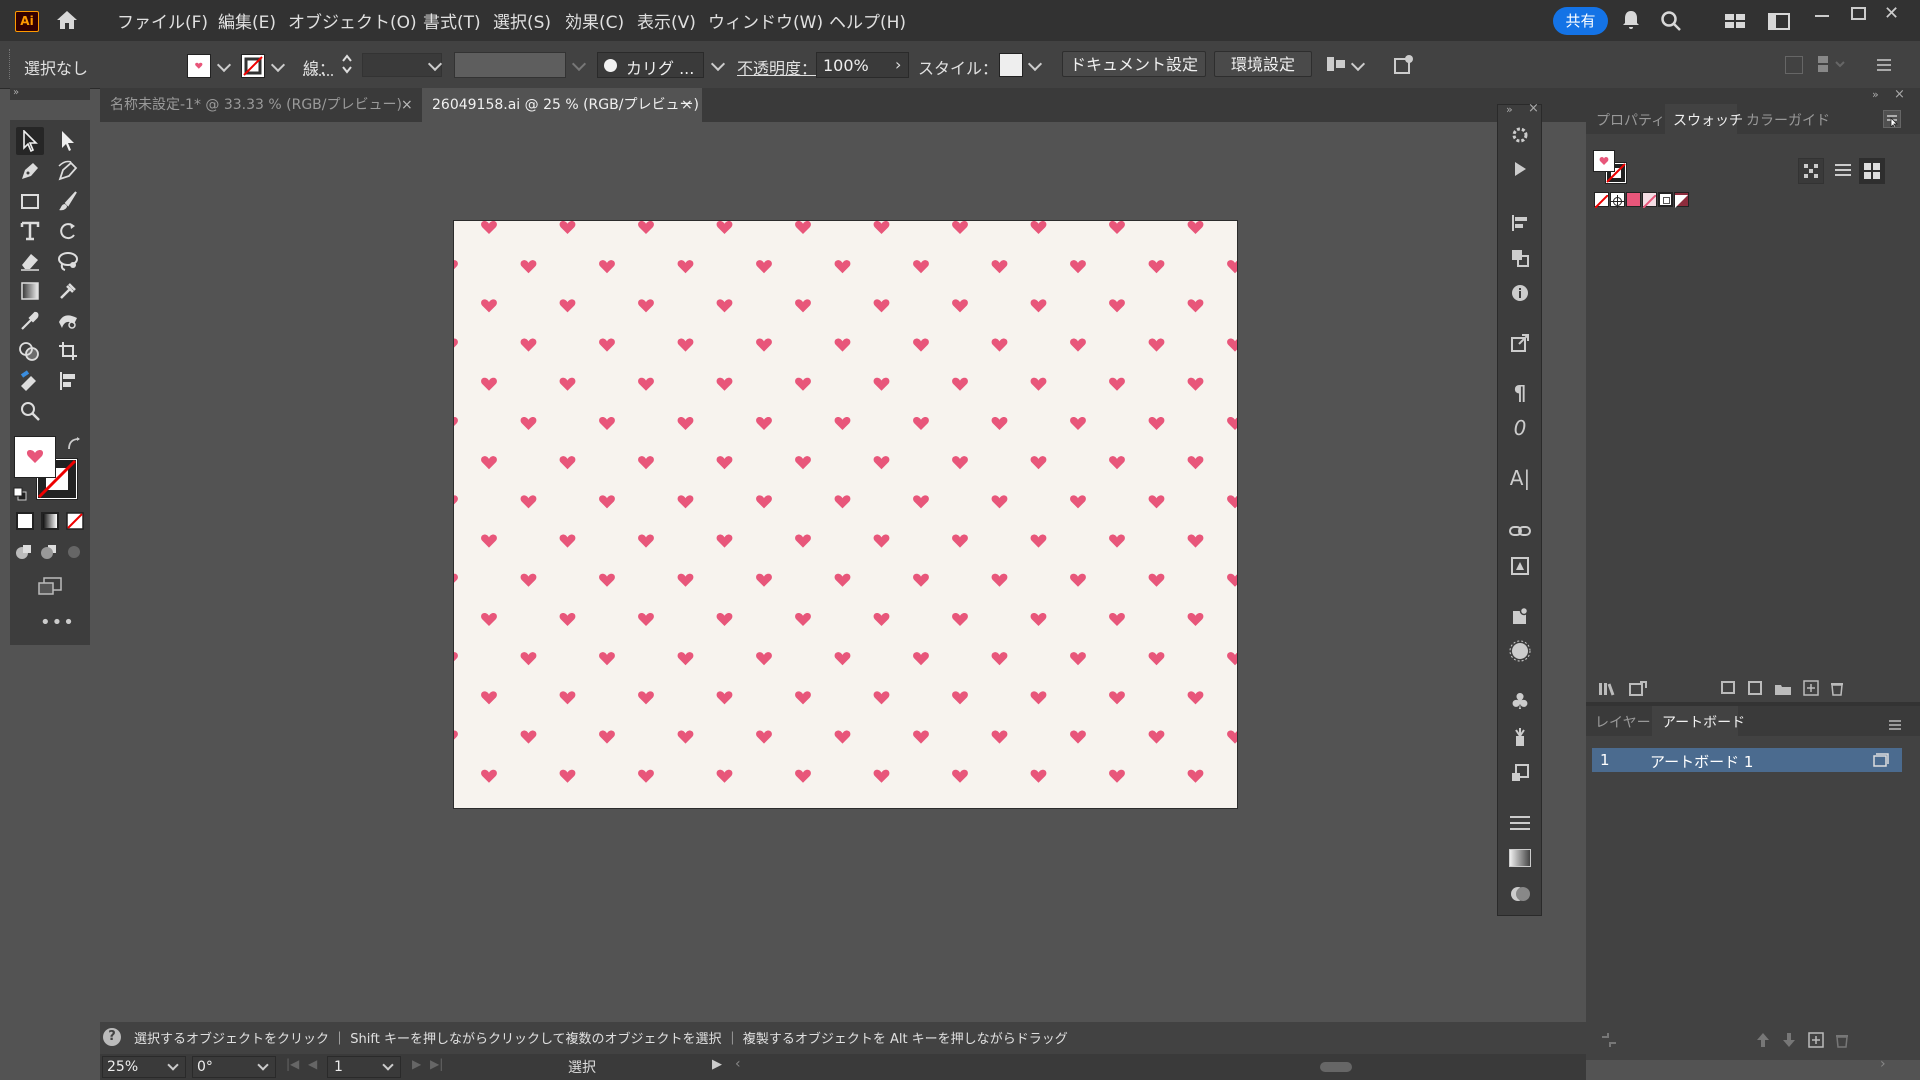  I want to click on fill-dropdown-icon, so click(224, 65).